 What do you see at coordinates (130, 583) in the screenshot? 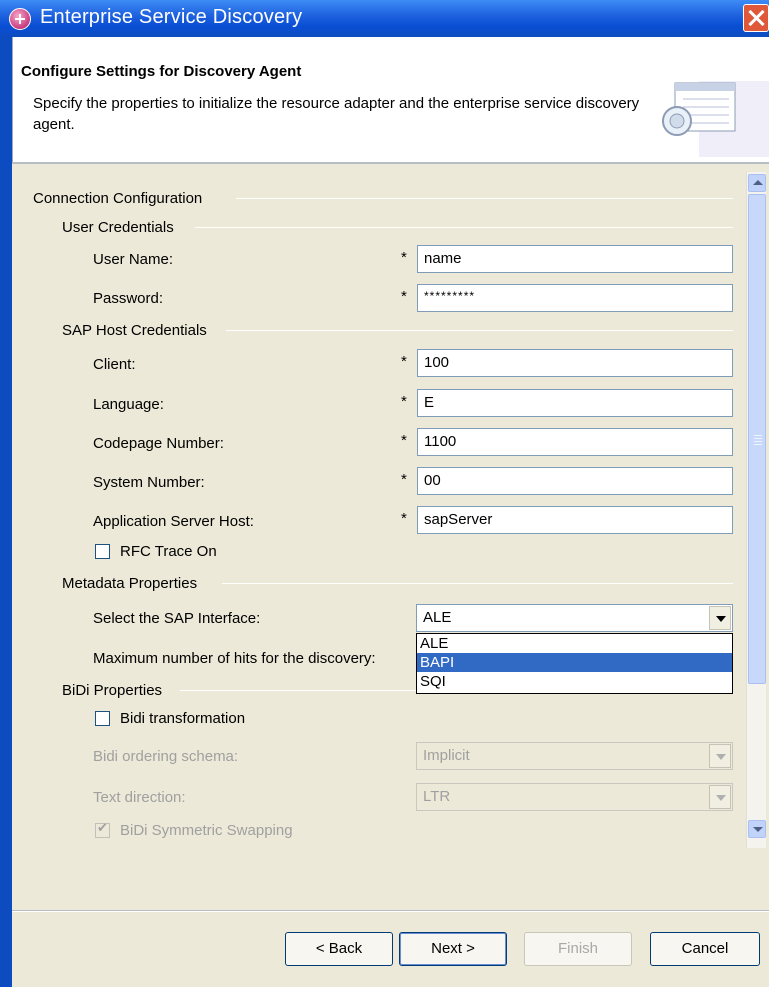
I see `metadata-group-label: Metadata Properties` at bounding box center [130, 583].